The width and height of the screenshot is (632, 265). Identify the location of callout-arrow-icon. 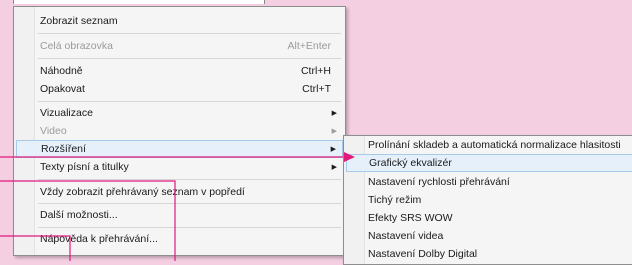
(349, 157).